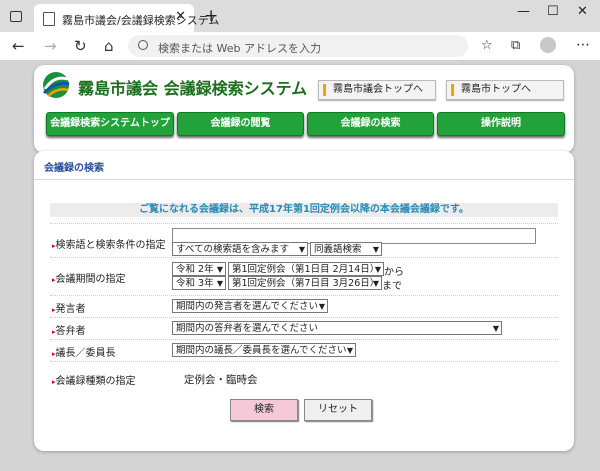 The height and width of the screenshot is (471, 600). I want to click on home-icon: ⌂, so click(109, 46).